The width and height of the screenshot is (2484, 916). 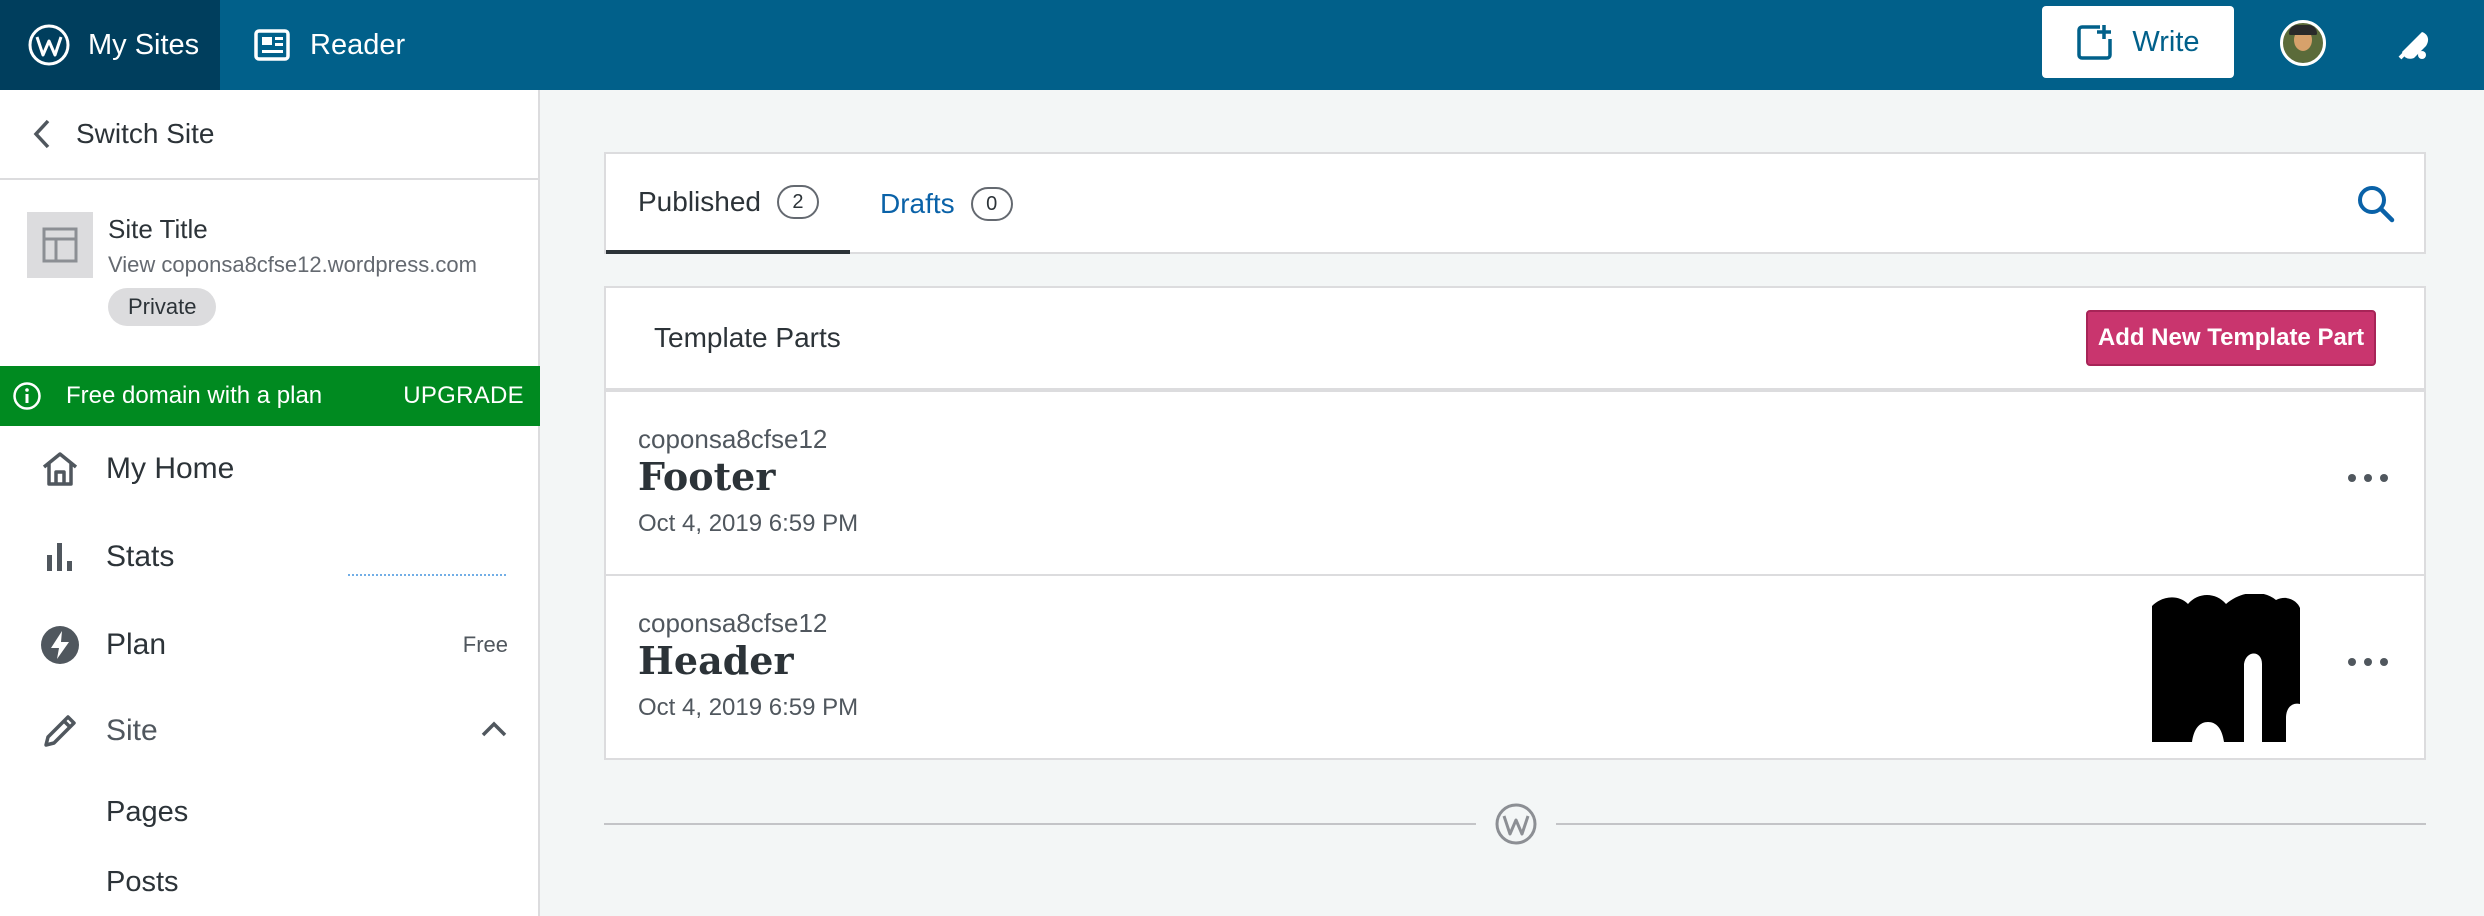 What do you see at coordinates (1515, 338) in the screenshot?
I see `section-header: Template Parts Add New Template Part` at bounding box center [1515, 338].